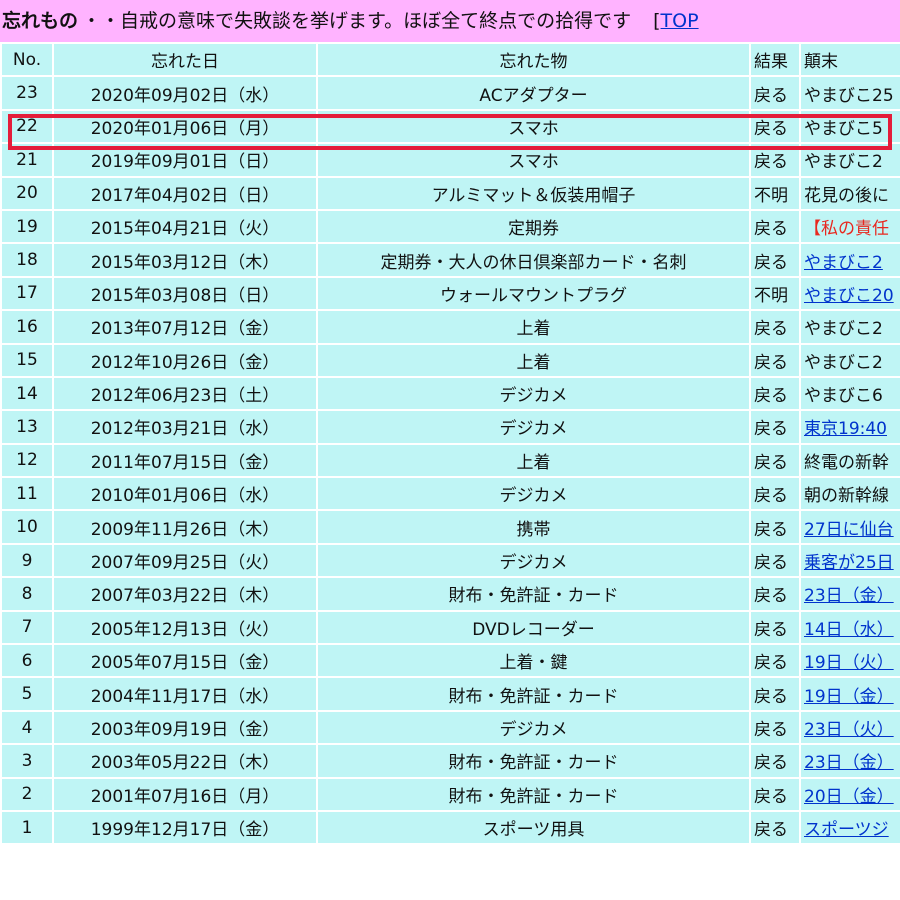 This screenshot has width=900, height=900. I want to click on cell-ending: やまびこ25, so click(849, 93).